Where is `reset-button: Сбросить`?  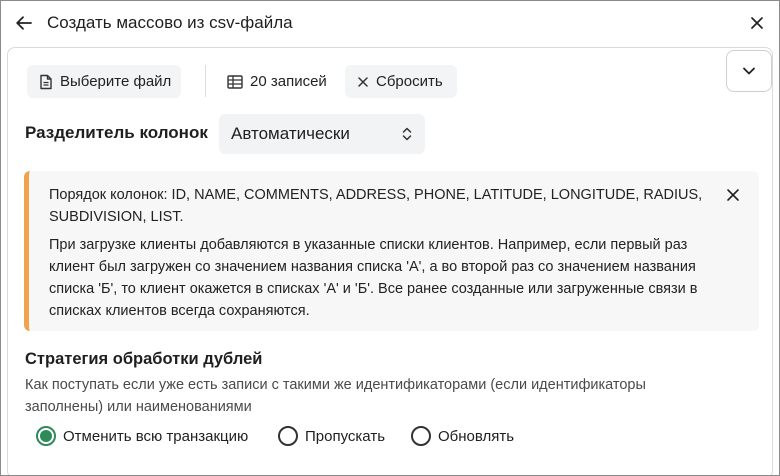
reset-button: Сбросить is located at coordinates (401, 81).